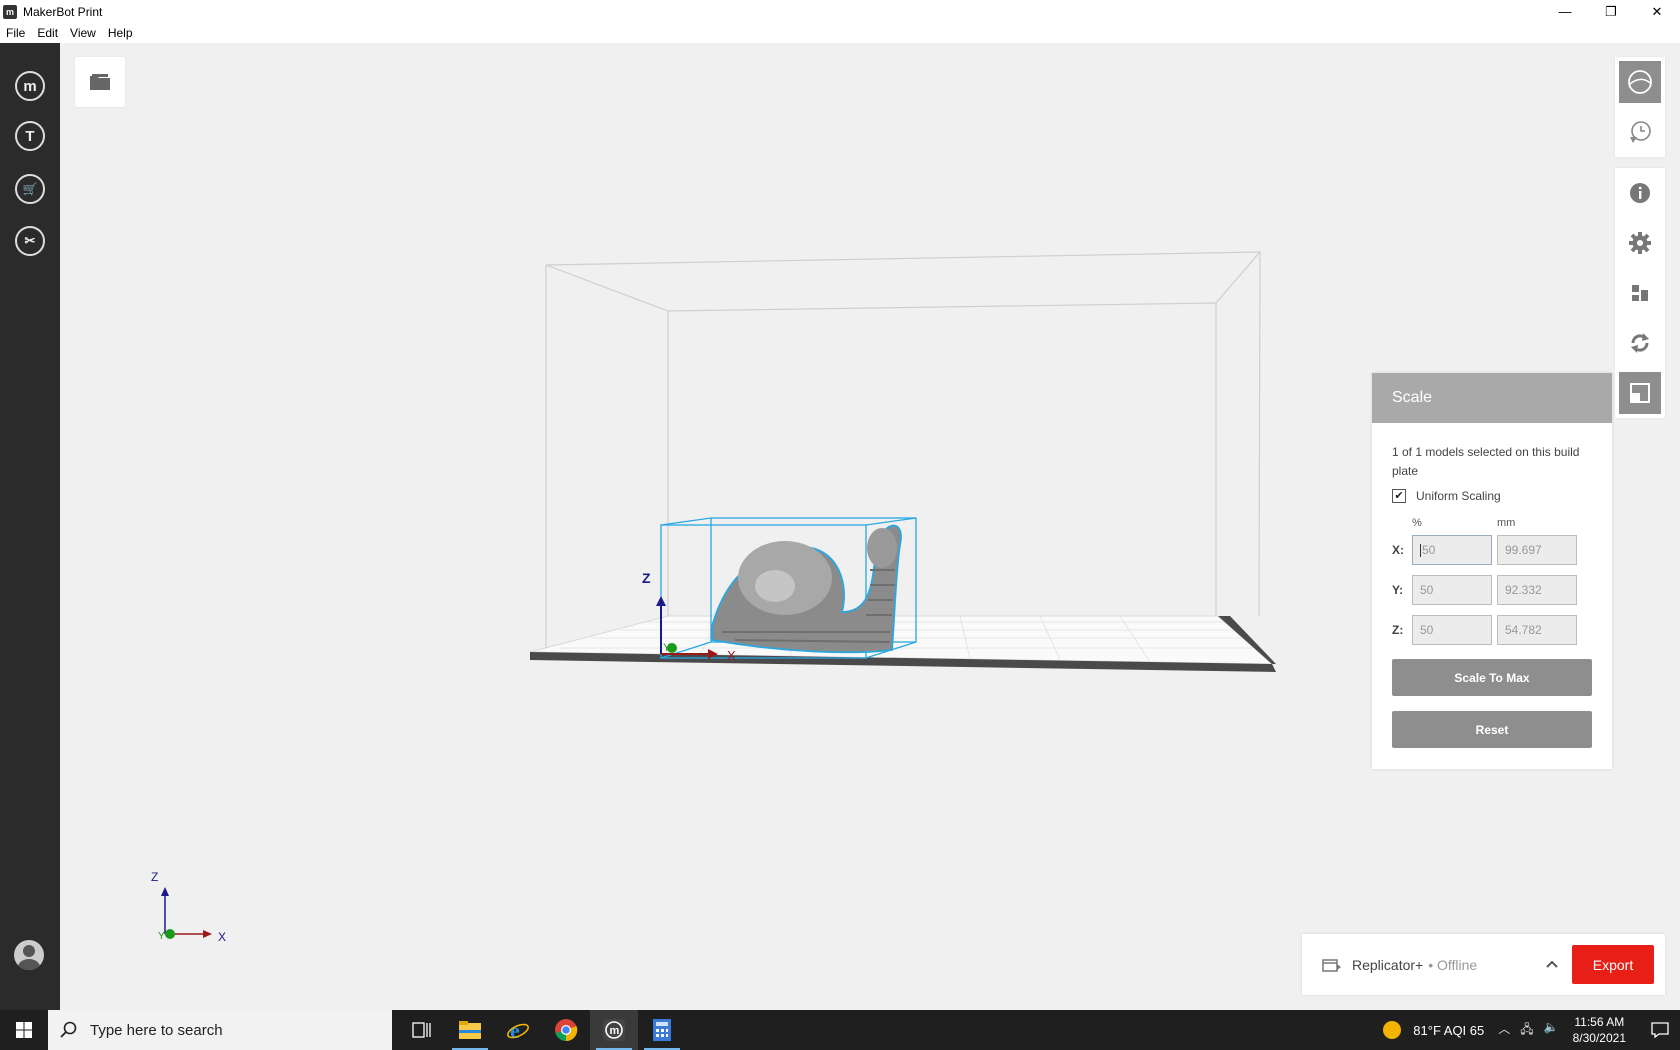 The image size is (1680, 1050). What do you see at coordinates (1399, 496) in the screenshot?
I see `uniform-scaling-checkbox: ✔` at bounding box center [1399, 496].